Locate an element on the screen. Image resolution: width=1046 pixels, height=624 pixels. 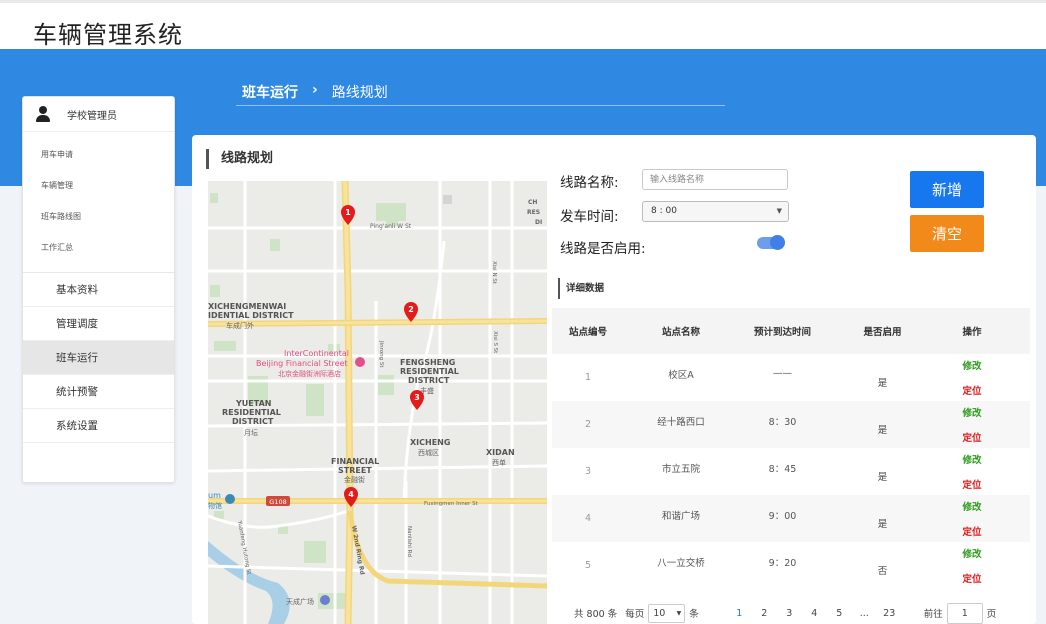
sidebar-item-shuttle-map: 班车路线图 is located at coordinates (98, 216).